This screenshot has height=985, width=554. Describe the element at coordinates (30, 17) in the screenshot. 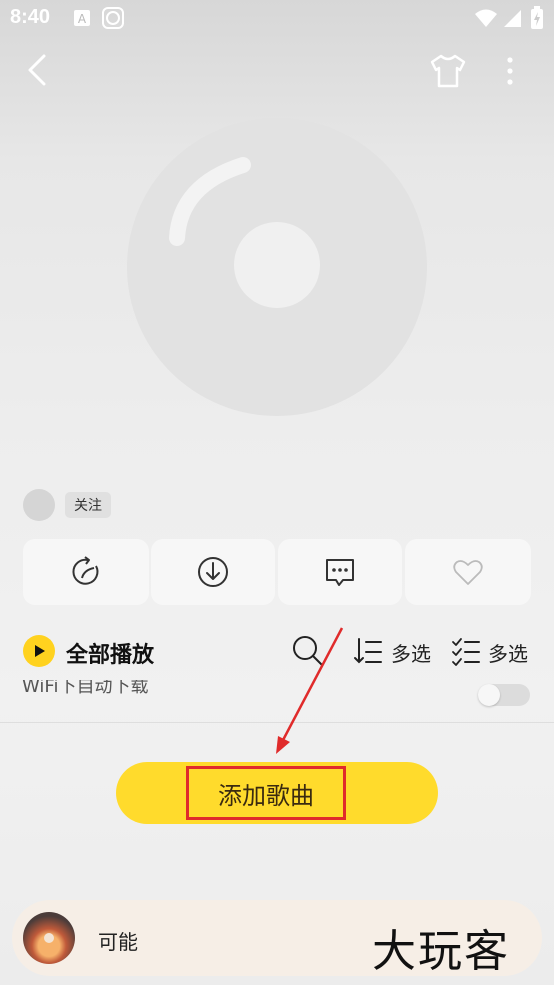

I see `status-time: 8:40` at that location.